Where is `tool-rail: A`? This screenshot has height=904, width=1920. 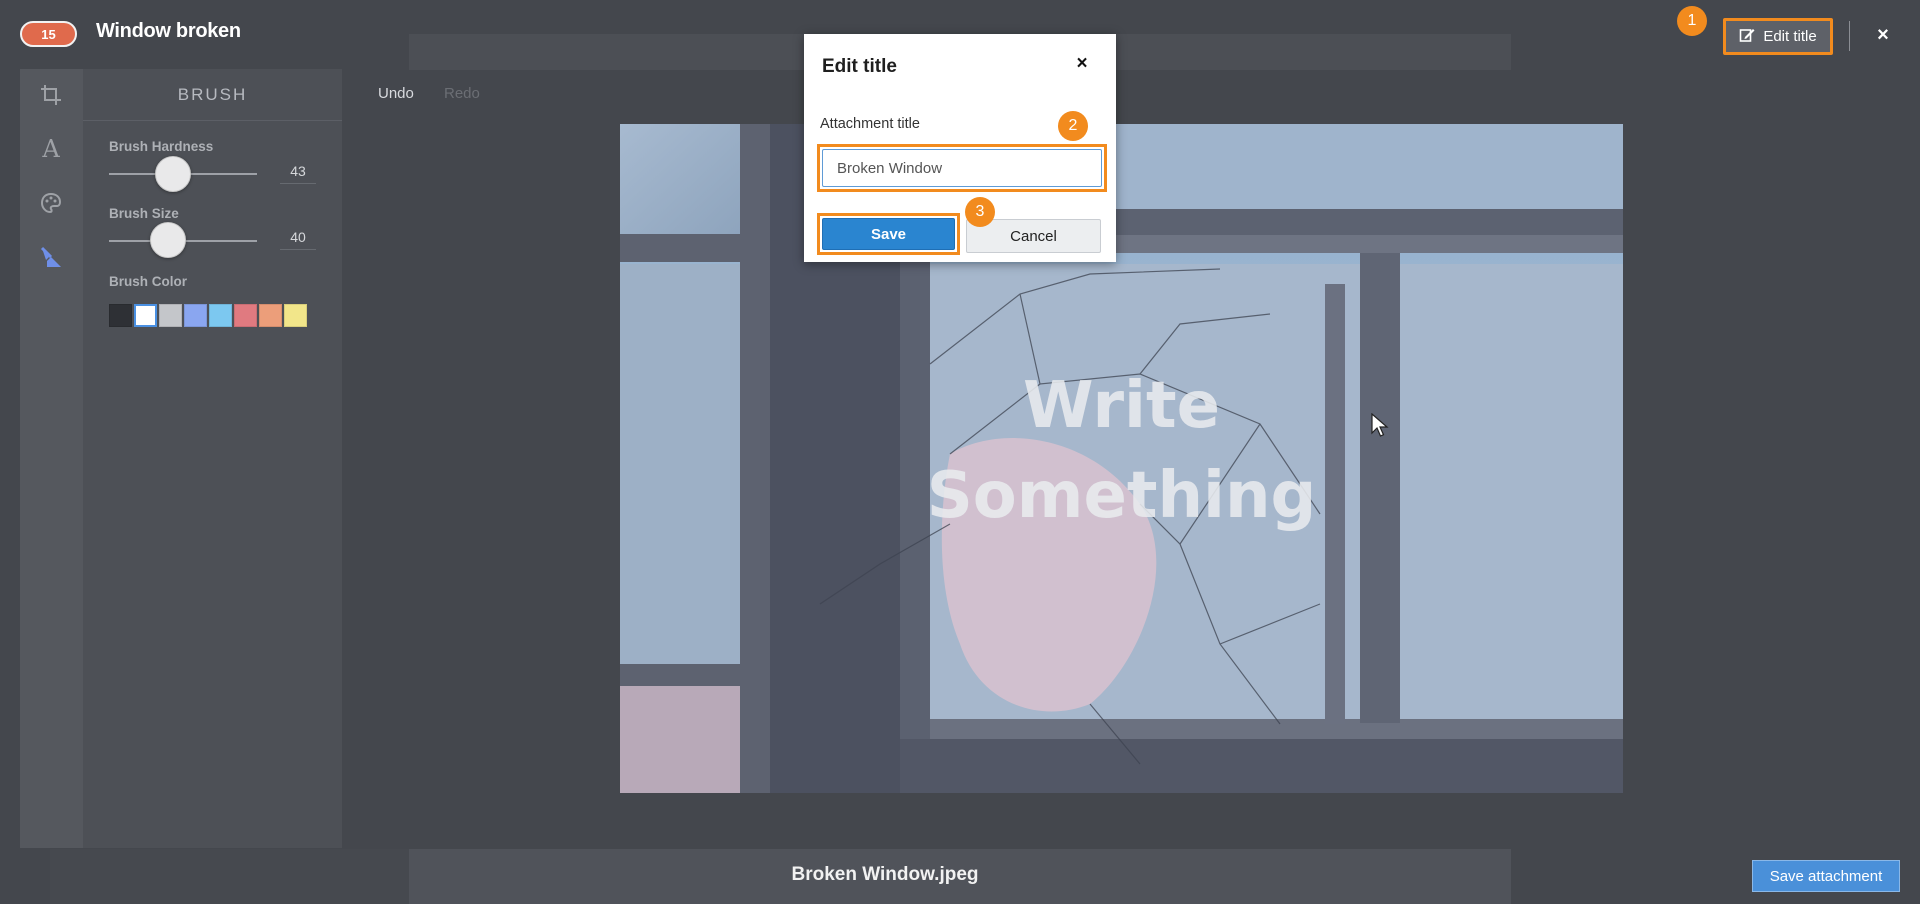
tool-rail: A is located at coordinates (51, 458).